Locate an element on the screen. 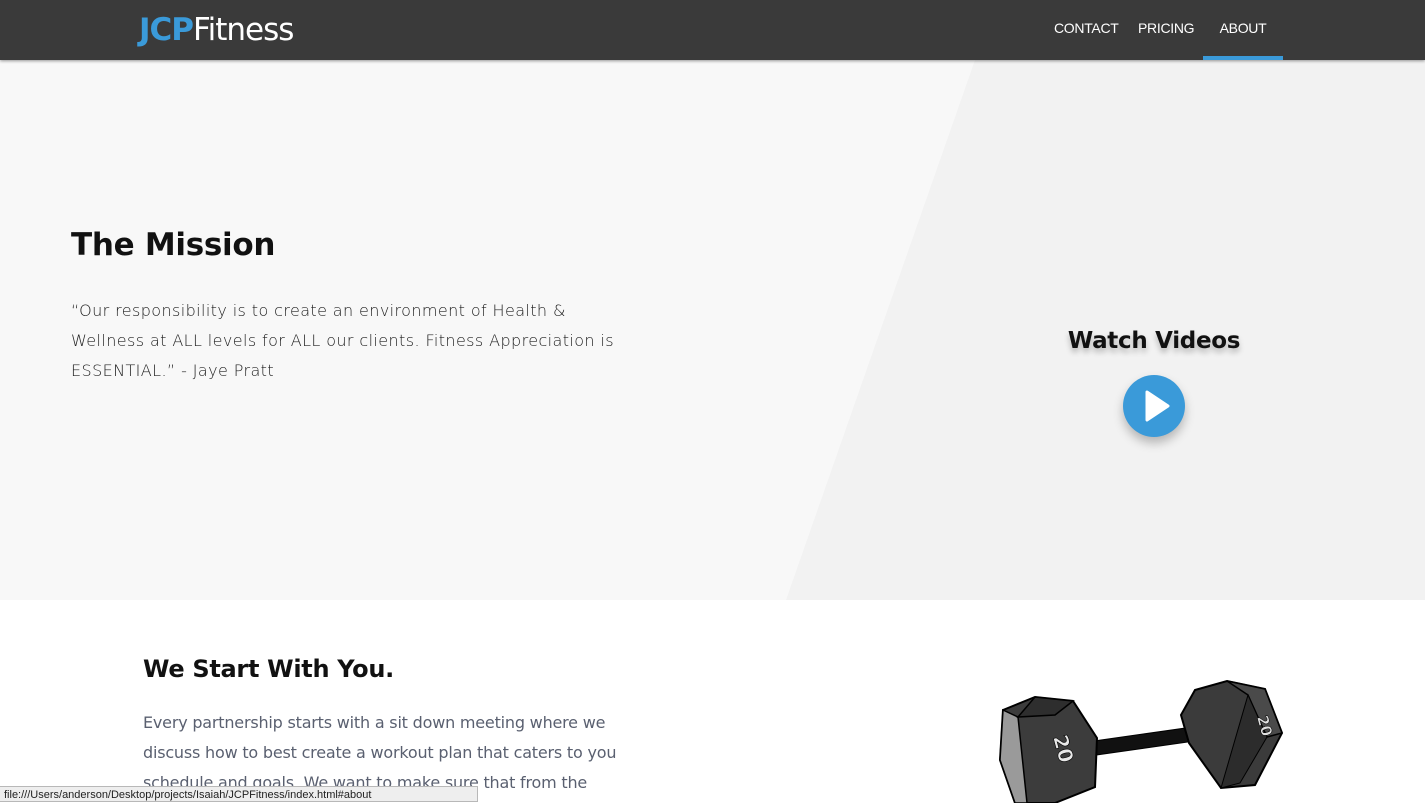 The height and width of the screenshot is (803, 1425). nav-contact: CONTACT is located at coordinates (1086, 30).